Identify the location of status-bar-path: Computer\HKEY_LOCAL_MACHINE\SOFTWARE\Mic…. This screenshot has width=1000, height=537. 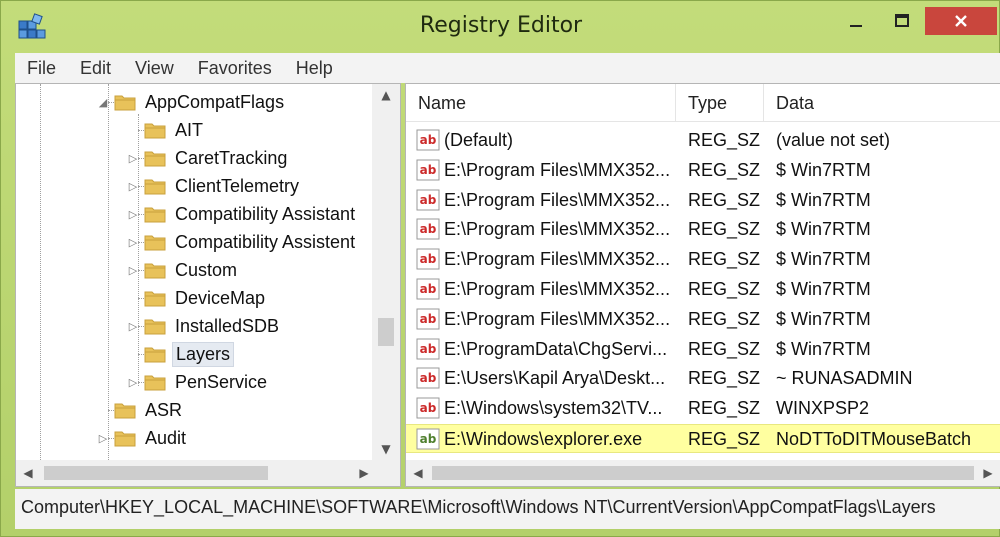
(507, 509).